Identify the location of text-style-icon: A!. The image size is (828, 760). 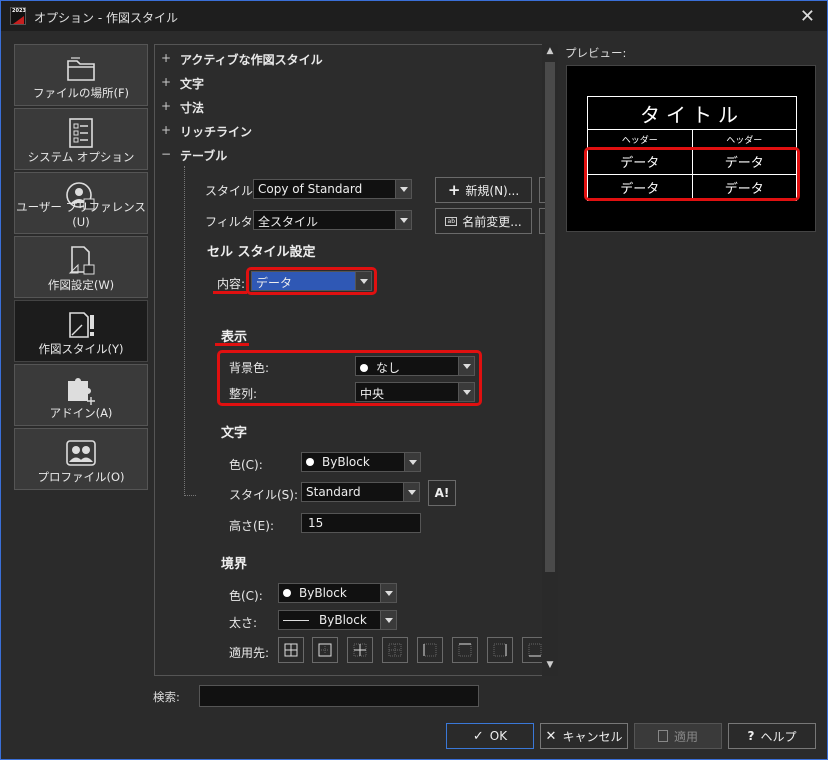
(442, 493).